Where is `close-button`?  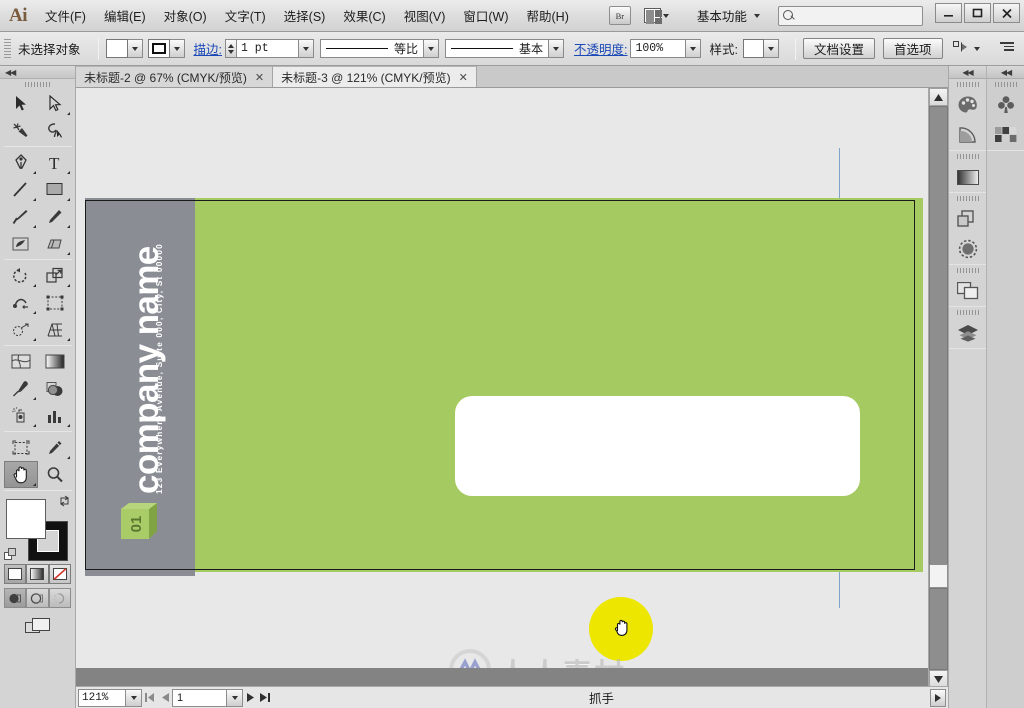
close-button is located at coordinates (1006, 13).